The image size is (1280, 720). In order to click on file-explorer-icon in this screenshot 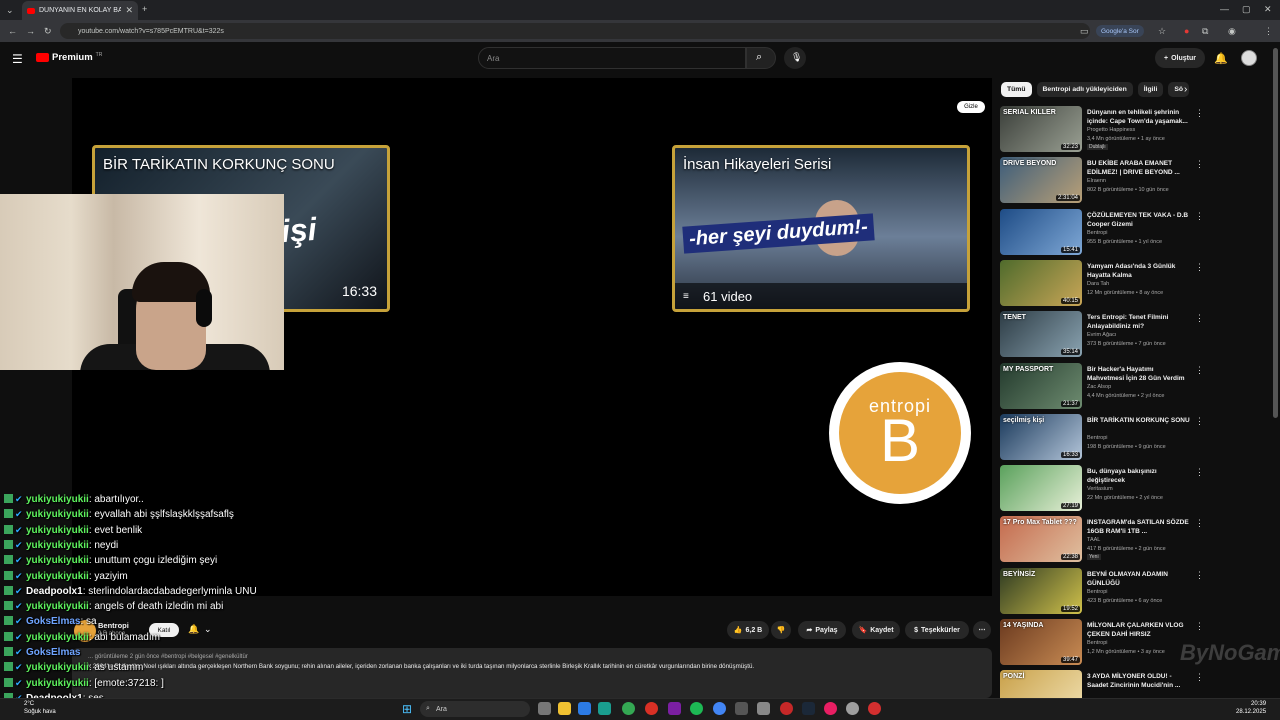, I will do `click(564, 708)`.